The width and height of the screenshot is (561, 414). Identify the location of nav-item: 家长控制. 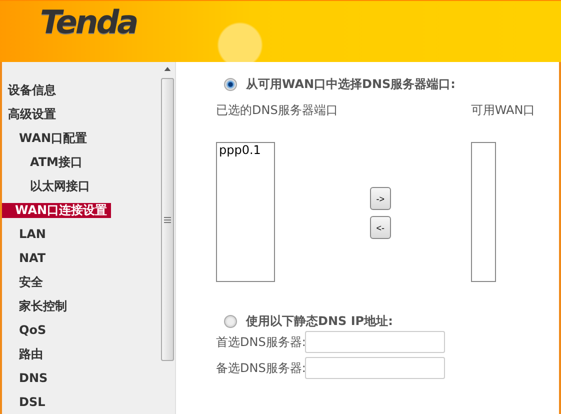
(36, 306).